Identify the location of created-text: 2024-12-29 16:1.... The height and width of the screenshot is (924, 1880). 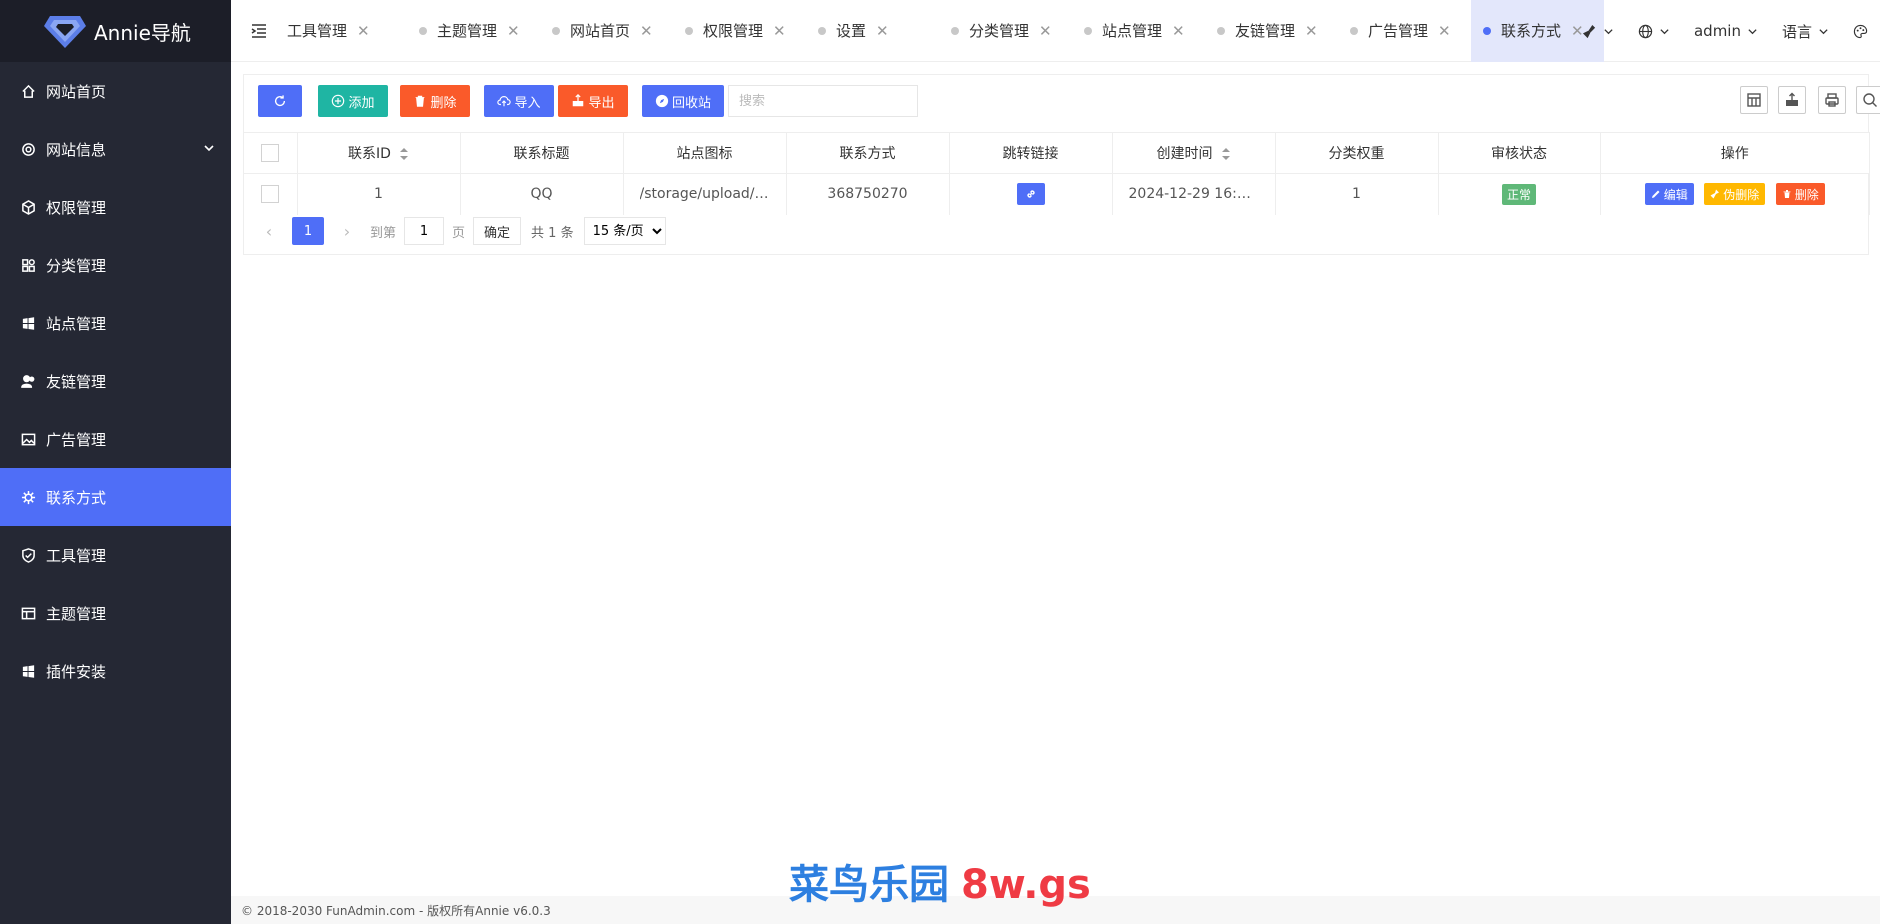
(1193, 194).